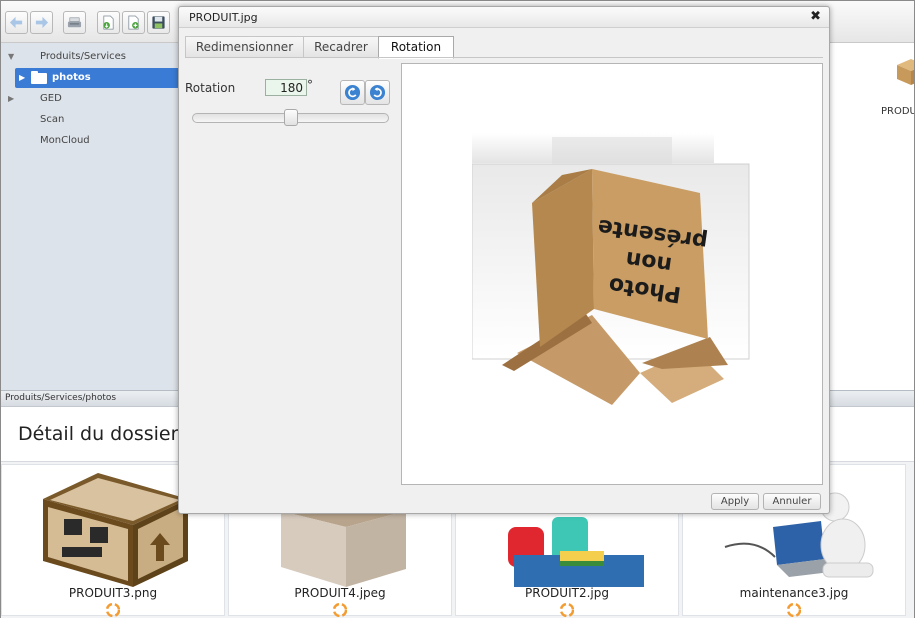 This screenshot has width=915, height=618. I want to click on rotation-slider-handle, so click(290, 117).